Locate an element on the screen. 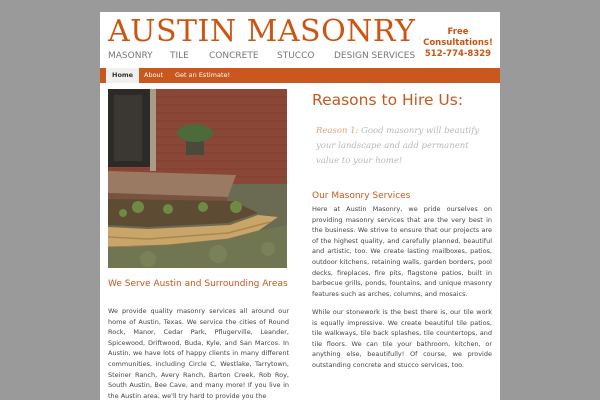  tagline-stucco: STUCCO is located at coordinates (296, 56).